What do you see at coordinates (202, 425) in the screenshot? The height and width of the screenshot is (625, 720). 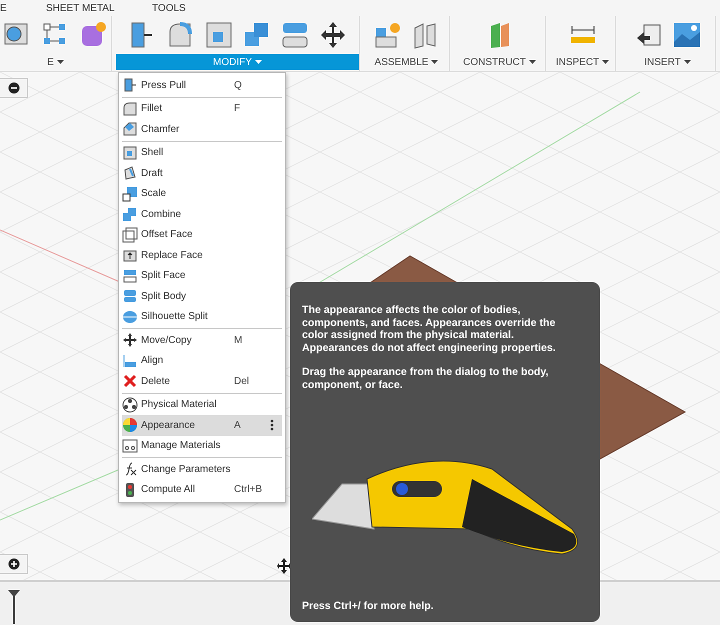 I see `menu-item: Appearance A` at bounding box center [202, 425].